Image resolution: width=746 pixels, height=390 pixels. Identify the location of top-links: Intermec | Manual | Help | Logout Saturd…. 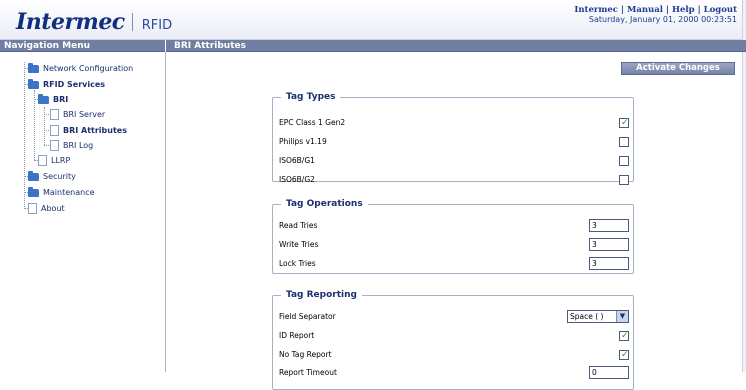
(655, 14).